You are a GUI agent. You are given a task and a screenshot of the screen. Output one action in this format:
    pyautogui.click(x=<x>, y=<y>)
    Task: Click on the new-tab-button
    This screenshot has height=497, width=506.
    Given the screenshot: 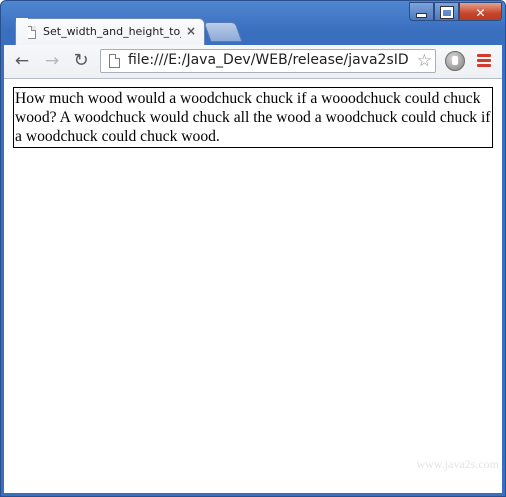 What is the action you would take?
    pyautogui.click(x=223, y=32)
    